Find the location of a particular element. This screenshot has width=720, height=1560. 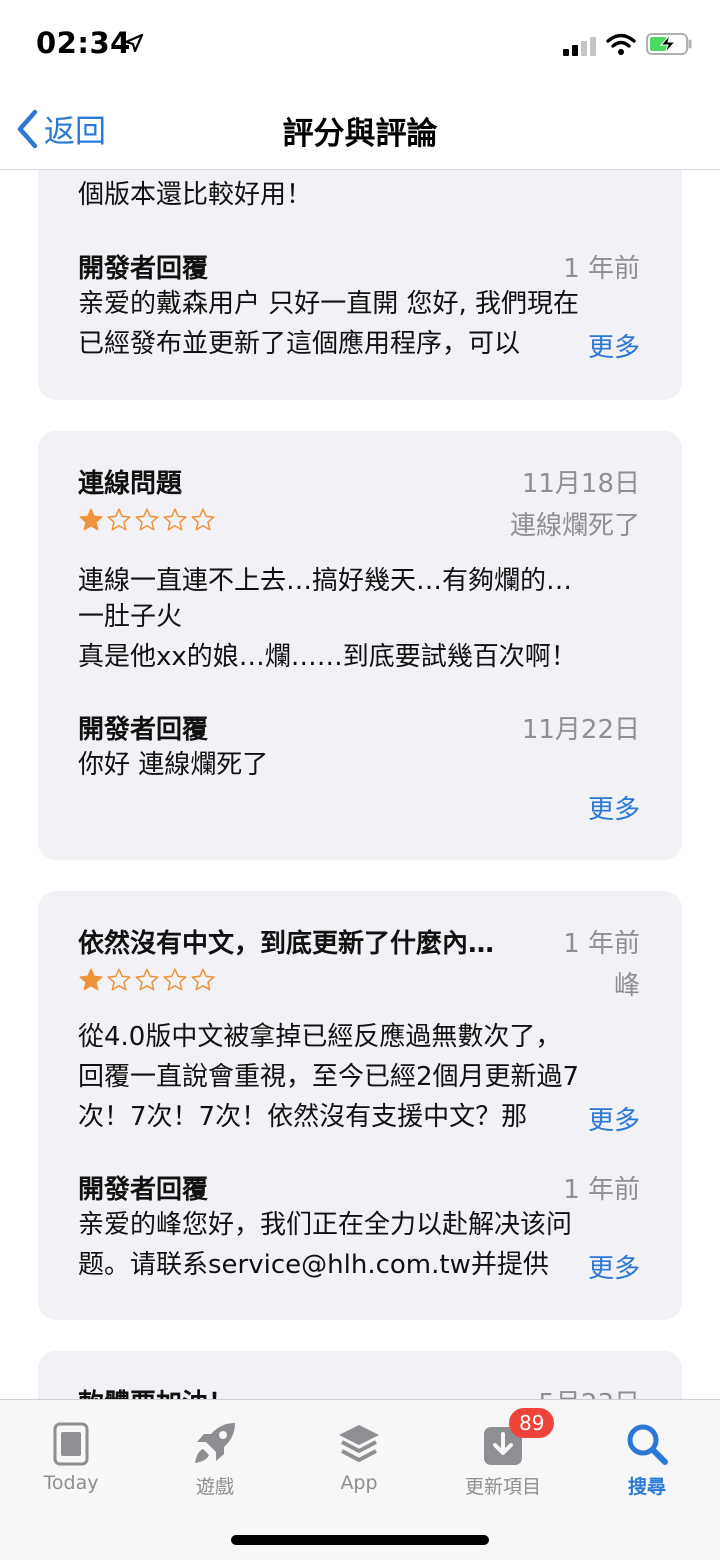

tab-label: 更新項目 is located at coordinates (502, 1487).